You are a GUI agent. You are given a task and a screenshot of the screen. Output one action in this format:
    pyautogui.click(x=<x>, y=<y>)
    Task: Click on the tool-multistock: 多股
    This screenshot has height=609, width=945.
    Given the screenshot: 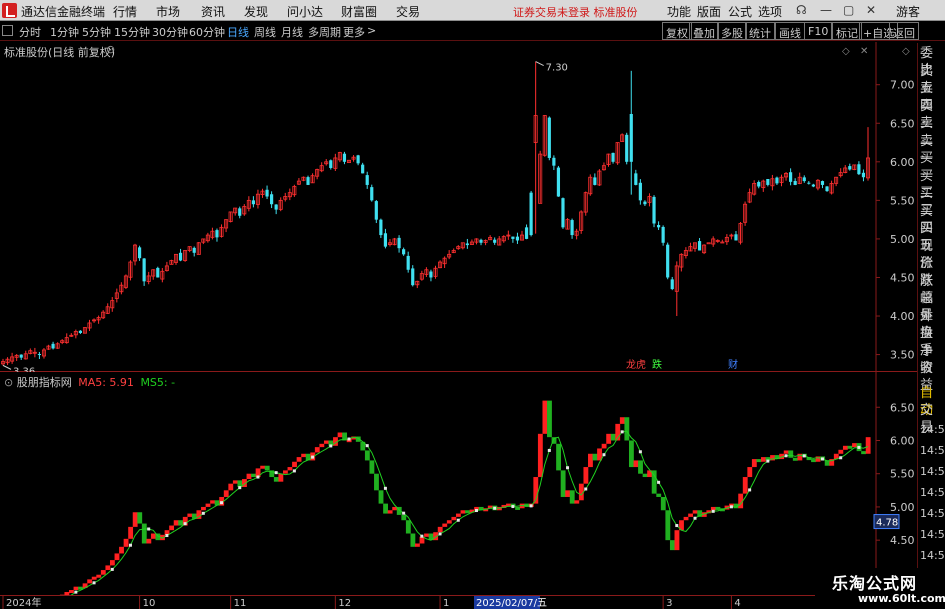 What is the action you would take?
    pyautogui.click(x=732, y=31)
    